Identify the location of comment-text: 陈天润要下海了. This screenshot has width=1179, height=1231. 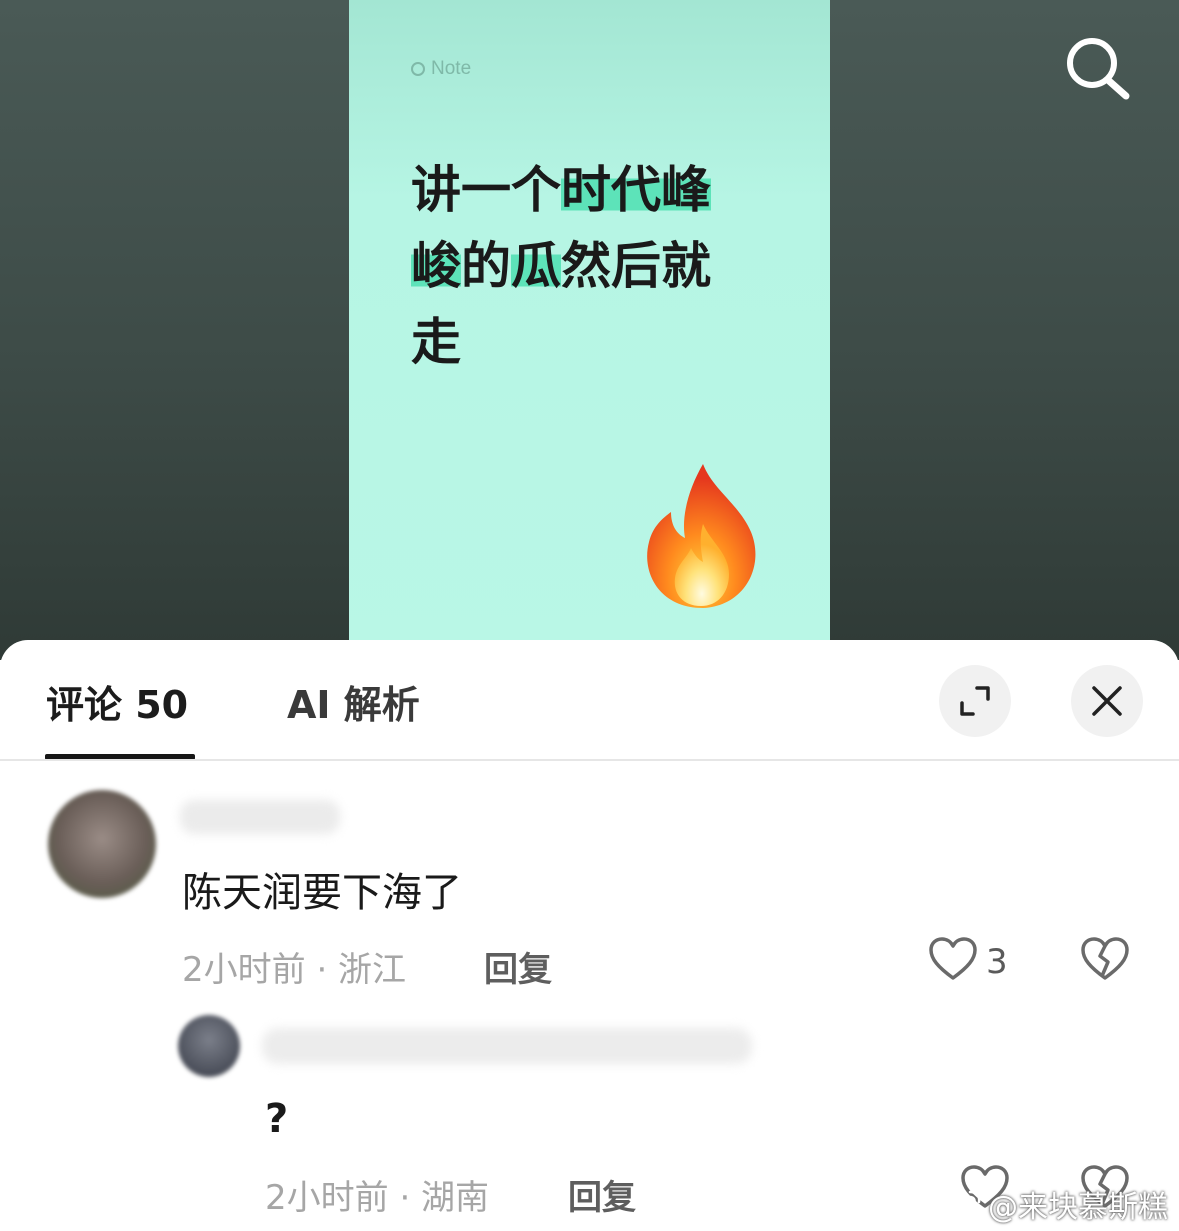
(322, 893).